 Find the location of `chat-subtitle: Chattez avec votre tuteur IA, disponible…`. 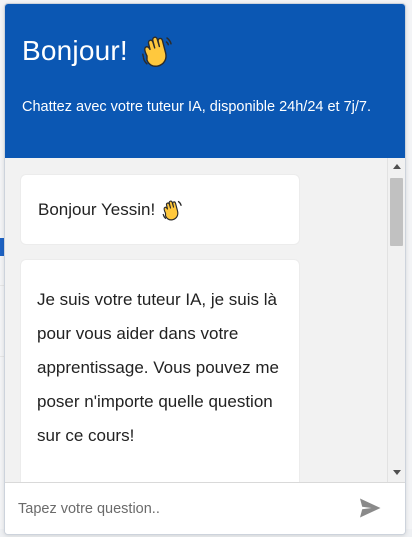

chat-subtitle: Chattez avec votre tuteur IA, disponible… is located at coordinates (197, 107).